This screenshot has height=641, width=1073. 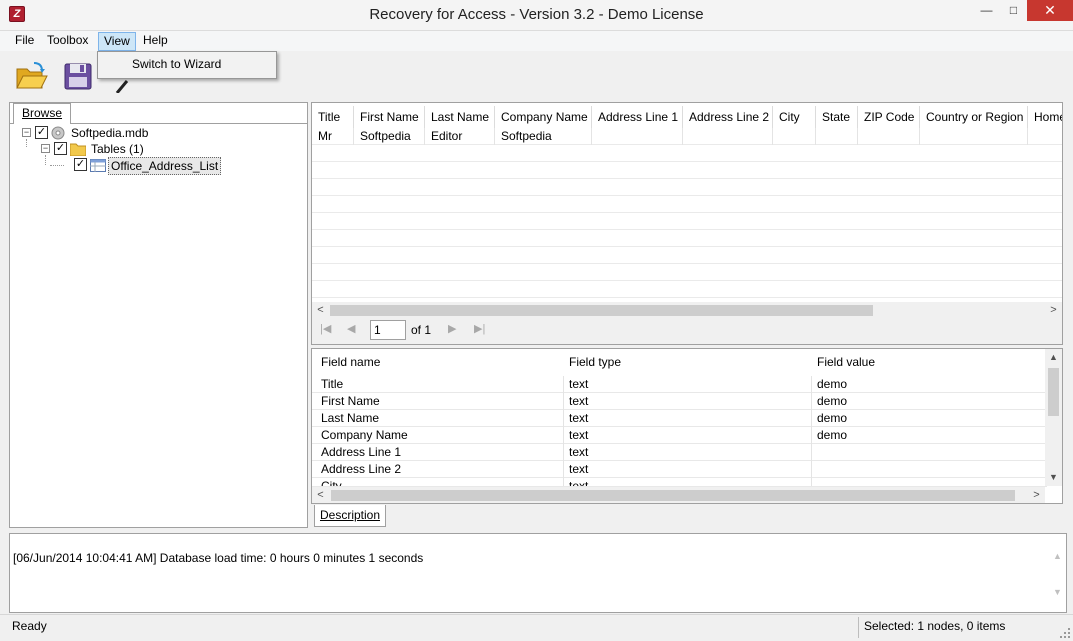 I want to click on log-vertical-scrollbar: ▲ ▼, so click(x=1057, y=573).